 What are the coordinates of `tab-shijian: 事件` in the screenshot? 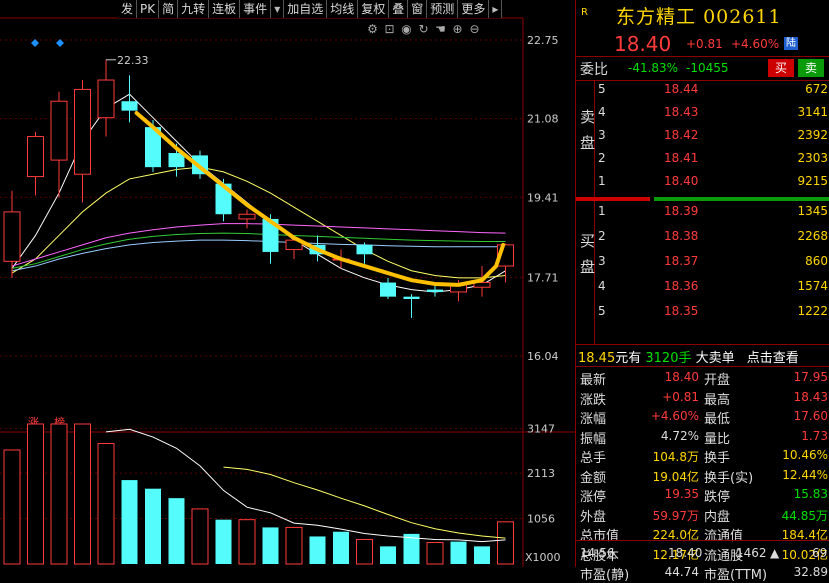 It's located at (256, 9).